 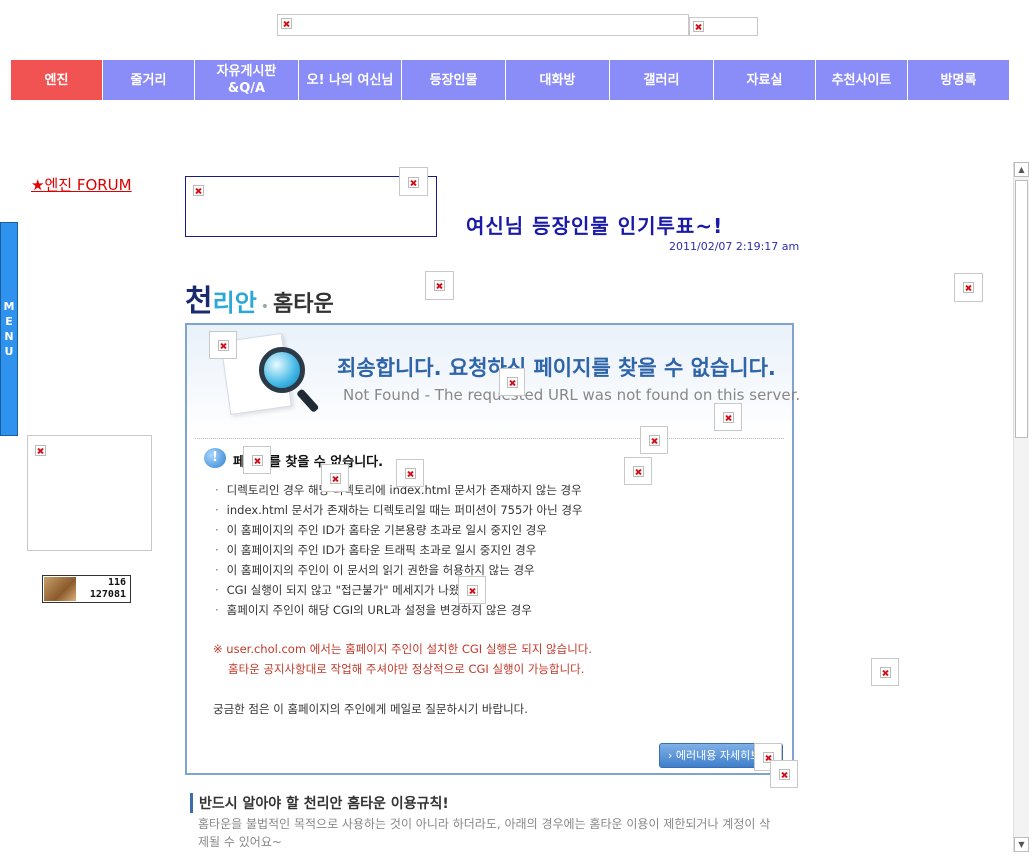 I want to click on broken-image, so click(x=199, y=192).